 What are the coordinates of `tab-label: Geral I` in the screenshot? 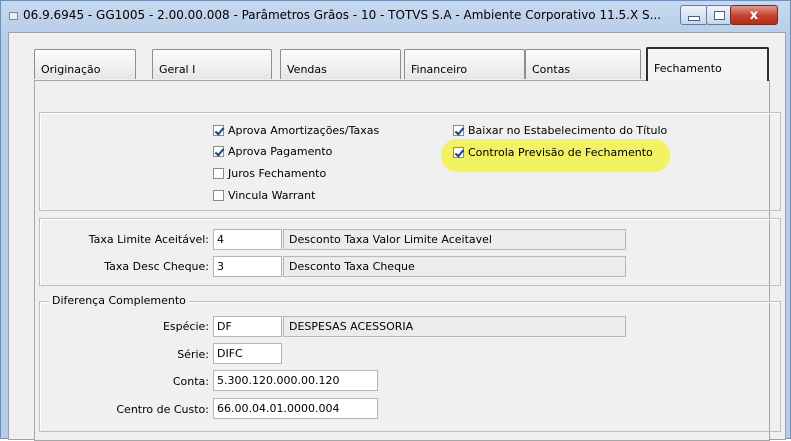 It's located at (177, 69).